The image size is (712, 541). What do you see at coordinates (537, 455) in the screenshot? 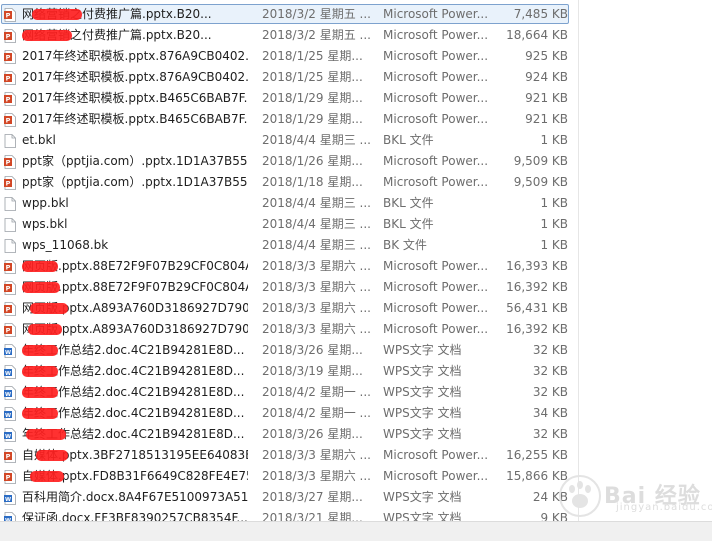
I see `file-size: 16,255 KB` at bounding box center [537, 455].